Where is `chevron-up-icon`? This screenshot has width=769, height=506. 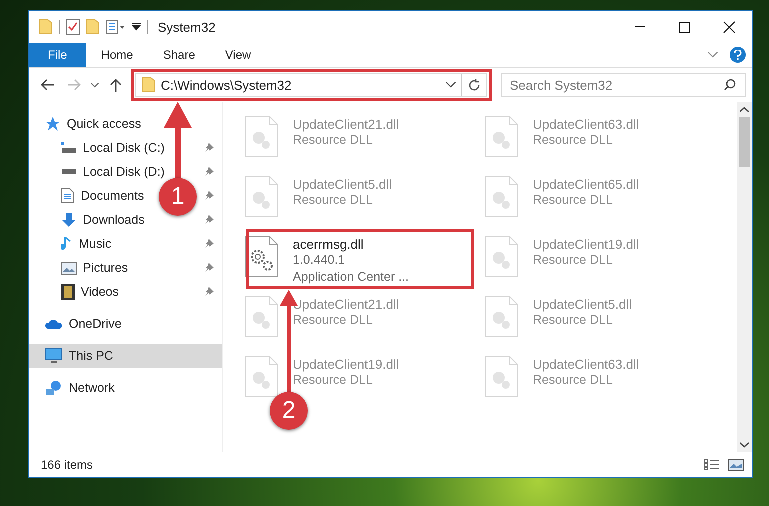 chevron-up-icon is located at coordinates (744, 110).